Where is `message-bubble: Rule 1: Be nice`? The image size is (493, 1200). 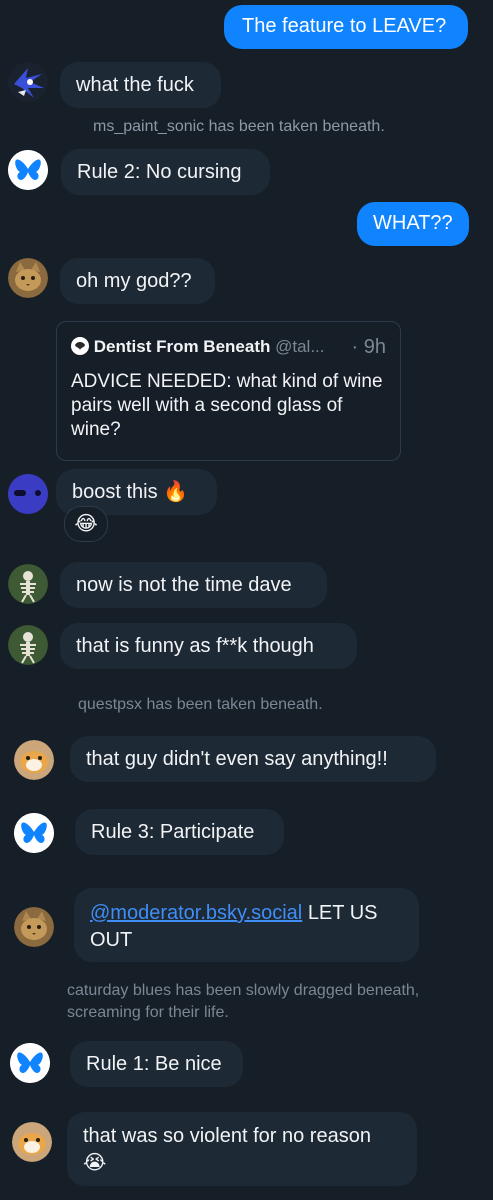
message-bubble: Rule 1: Be nice is located at coordinates (156, 1064).